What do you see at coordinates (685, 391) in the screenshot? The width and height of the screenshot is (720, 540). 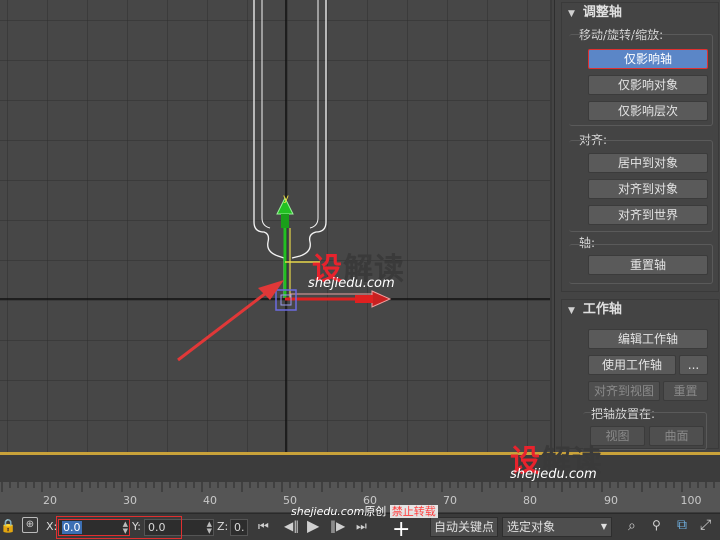 I see `working-pivot-reset-button: 重置` at bounding box center [685, 391].